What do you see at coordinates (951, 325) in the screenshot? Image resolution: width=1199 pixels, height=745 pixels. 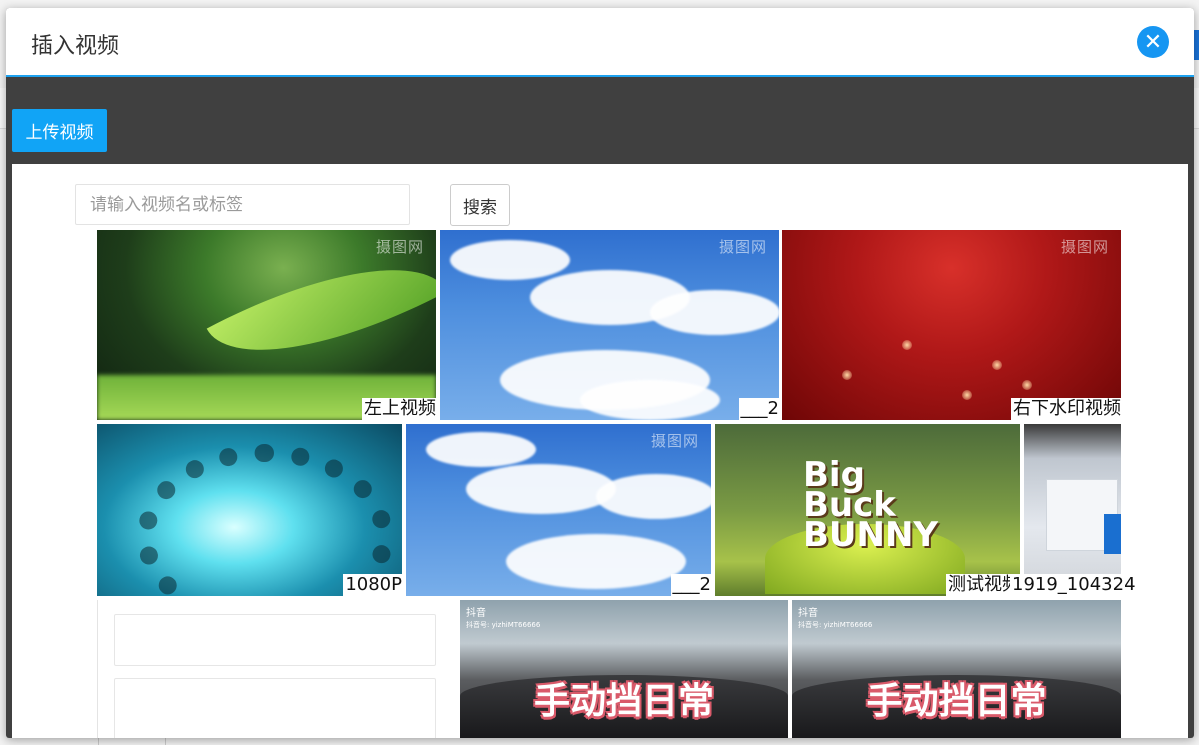 I see `video-thumbnail: 摄图网 右下水印视频` at bounding box center [951, 325].